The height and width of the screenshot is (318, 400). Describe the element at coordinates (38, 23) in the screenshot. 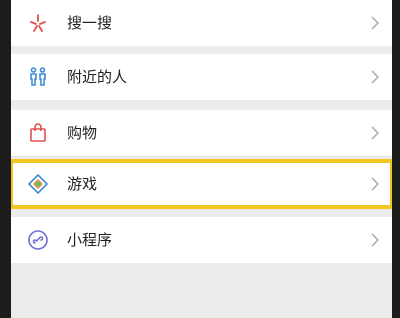

I see `search-star-icon` at that location.